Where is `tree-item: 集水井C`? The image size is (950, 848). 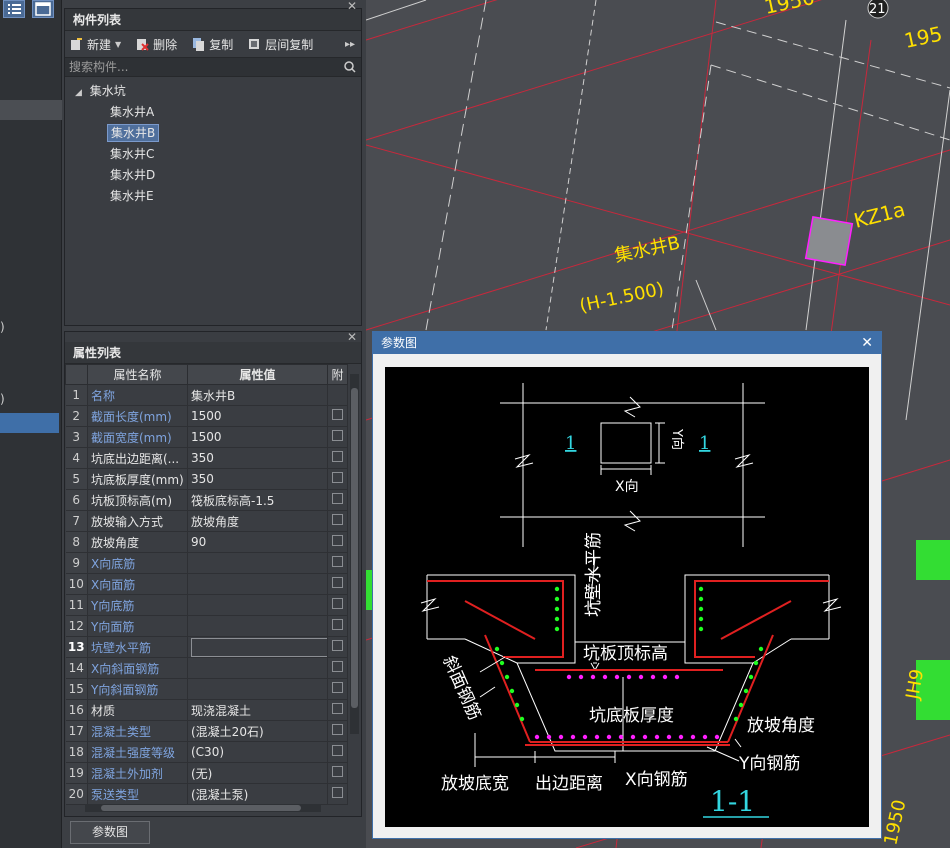 tree-item: 集水井C is located at coordinates (213, 154).